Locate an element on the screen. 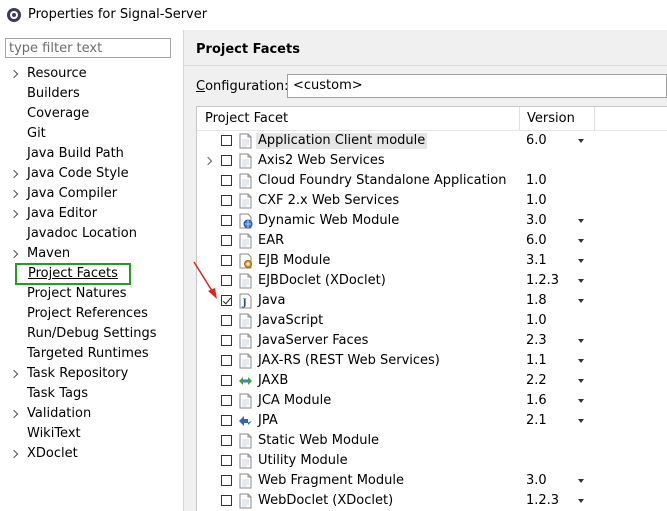 The width and height of the screenshot is (667, 511). table-row: EJB Module 3.1 is located at coordinates (432, 261).